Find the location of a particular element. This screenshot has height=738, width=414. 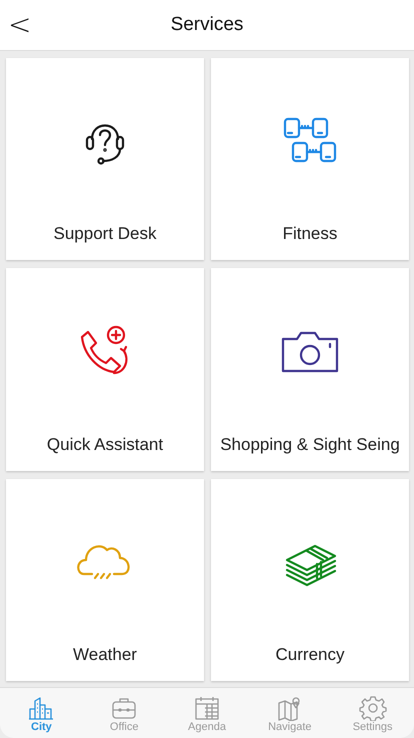

service-label: Fitness is located at coordinates (310, 234).